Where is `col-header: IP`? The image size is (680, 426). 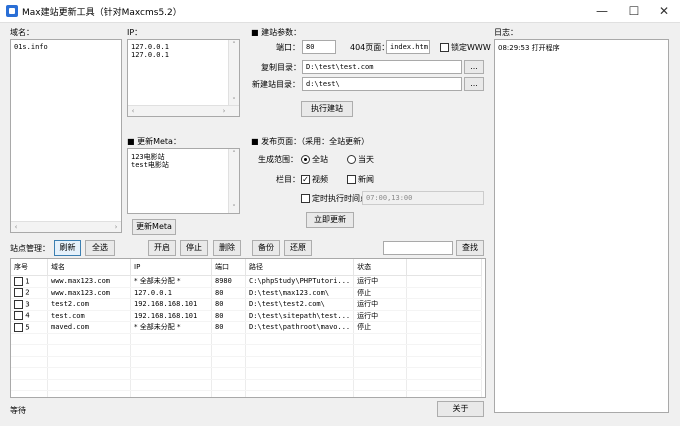
col-header: IP is located at coordinates (171, 267).